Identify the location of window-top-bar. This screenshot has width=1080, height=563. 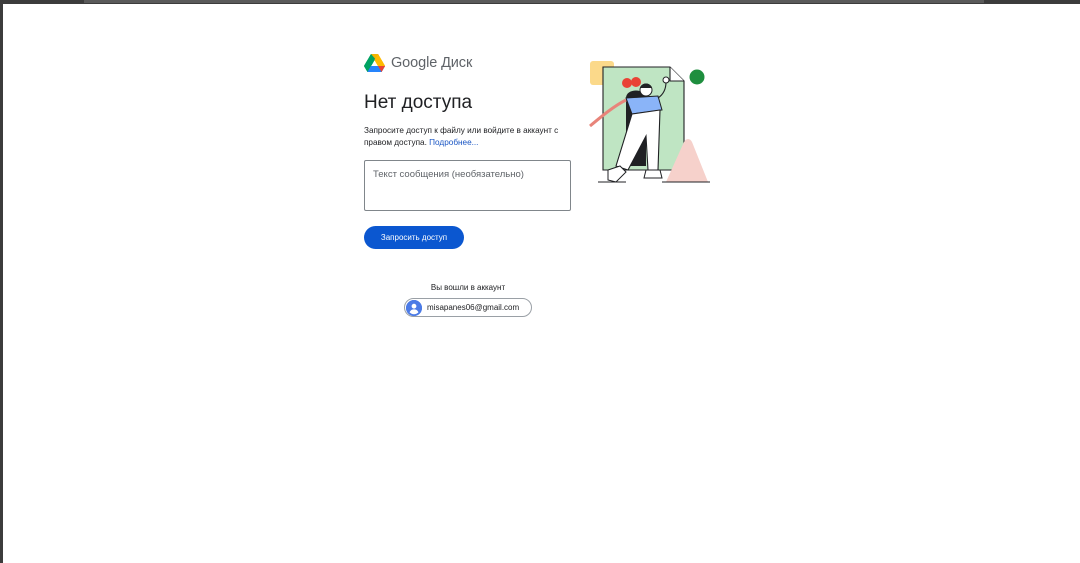
(540, 2).